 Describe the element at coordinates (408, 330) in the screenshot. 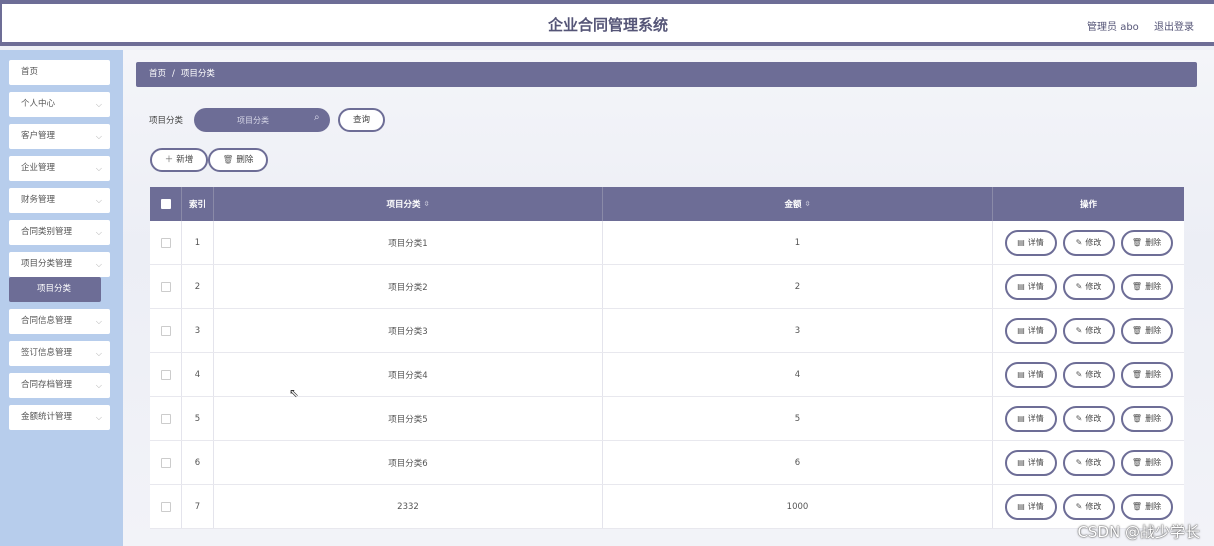

I see `row-category: 项目分类3` at that location.